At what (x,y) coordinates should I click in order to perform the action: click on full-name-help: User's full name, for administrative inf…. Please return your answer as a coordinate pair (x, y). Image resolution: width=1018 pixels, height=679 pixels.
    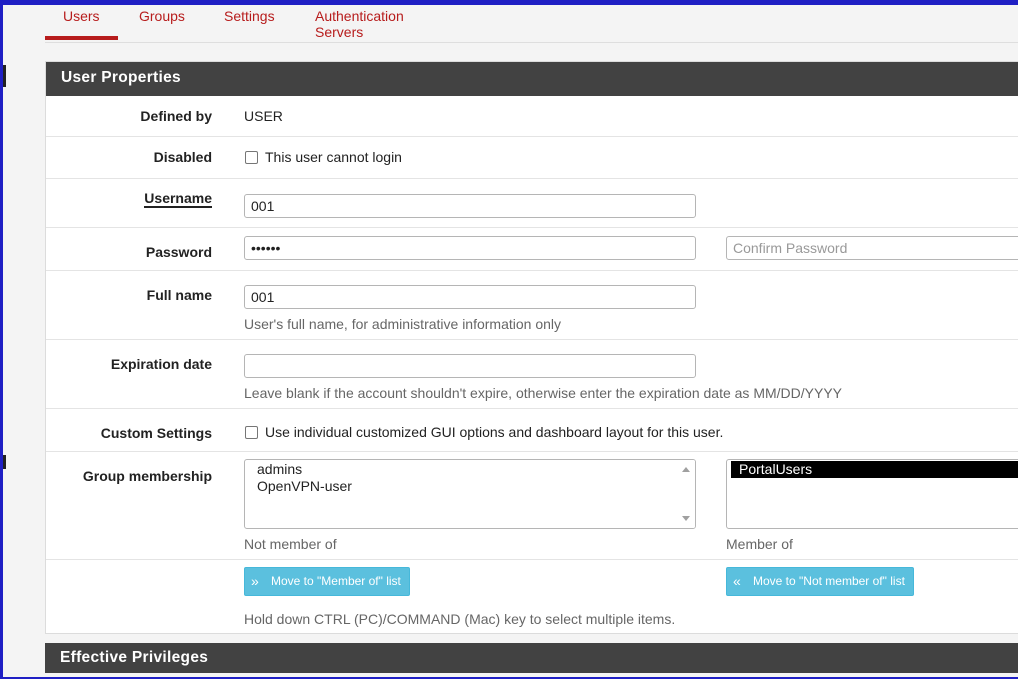
    Looking at the image, I should click on (403, 324).